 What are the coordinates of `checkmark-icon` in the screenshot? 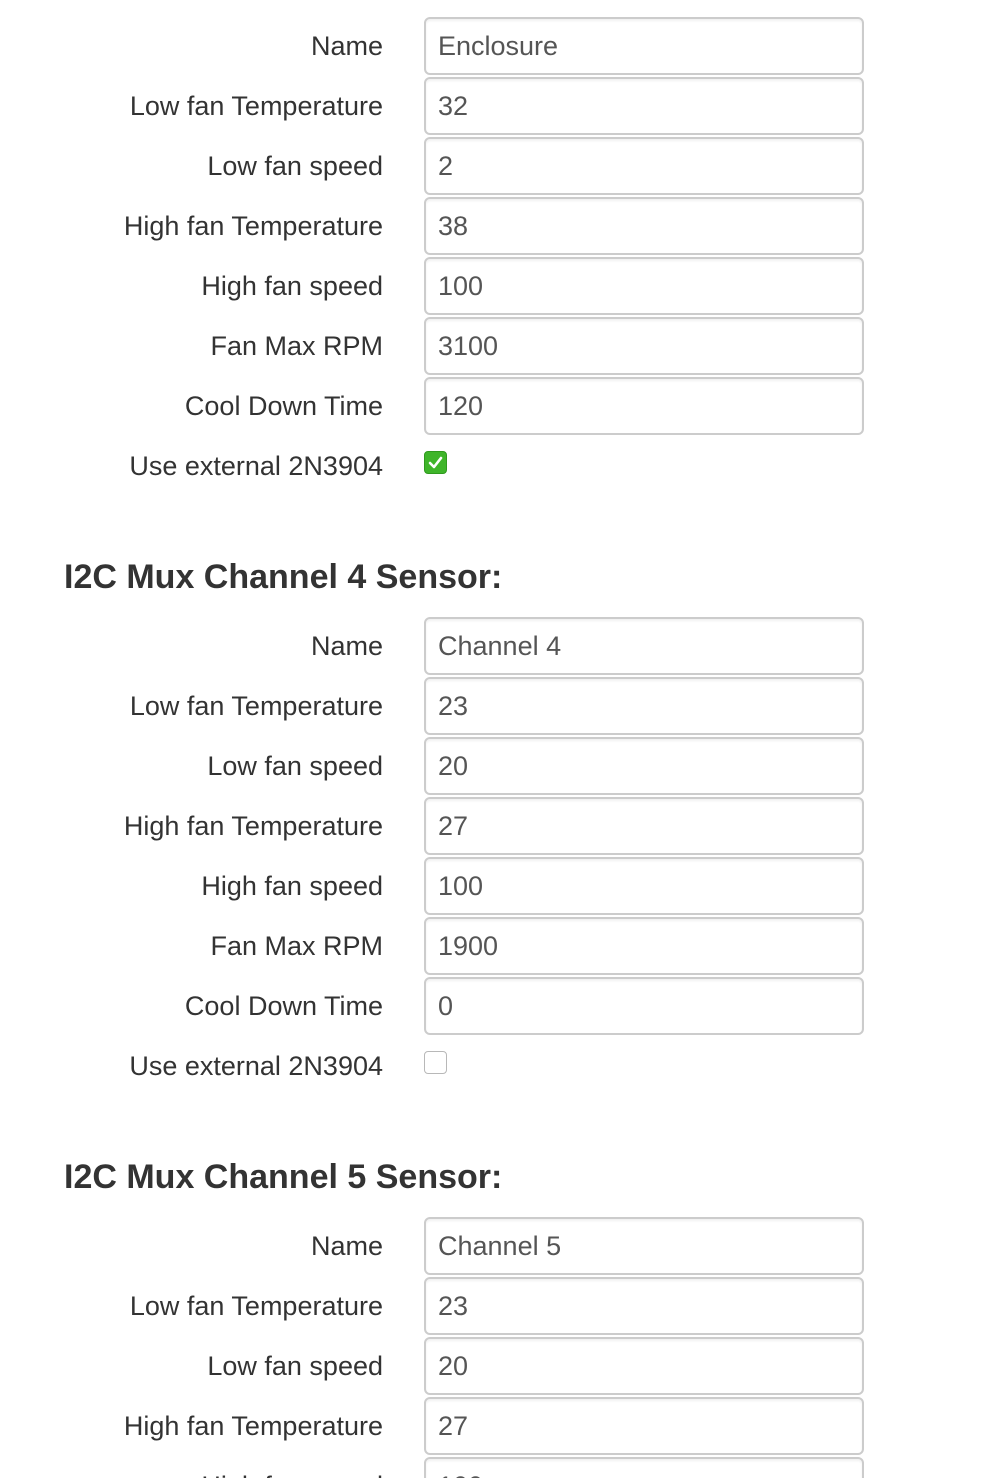 It's located at (435, 462).